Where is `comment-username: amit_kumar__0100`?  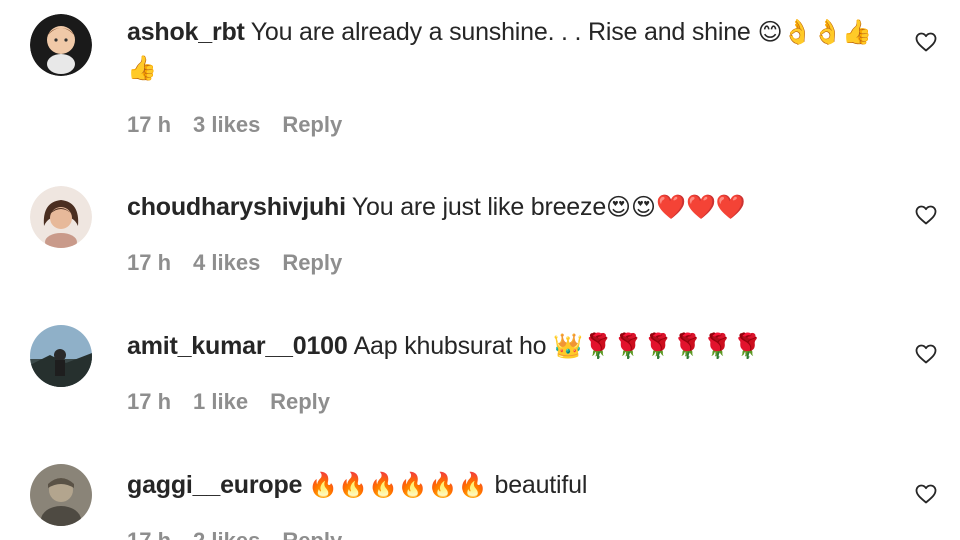
comment-username: amit_kumar__0100 is located at coordinates (237, 346).